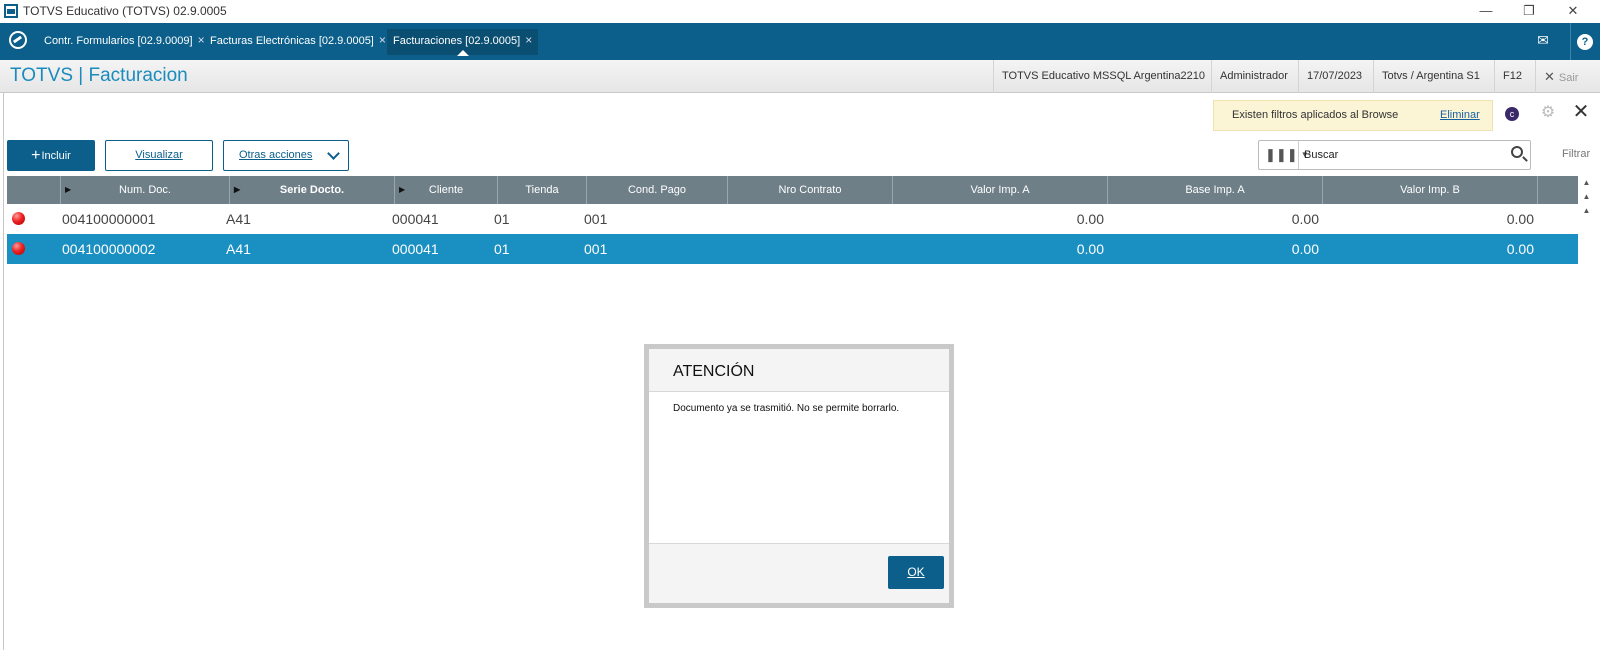  I want to click on page-title: TOTVS | Facturacion, so click(99, 75).